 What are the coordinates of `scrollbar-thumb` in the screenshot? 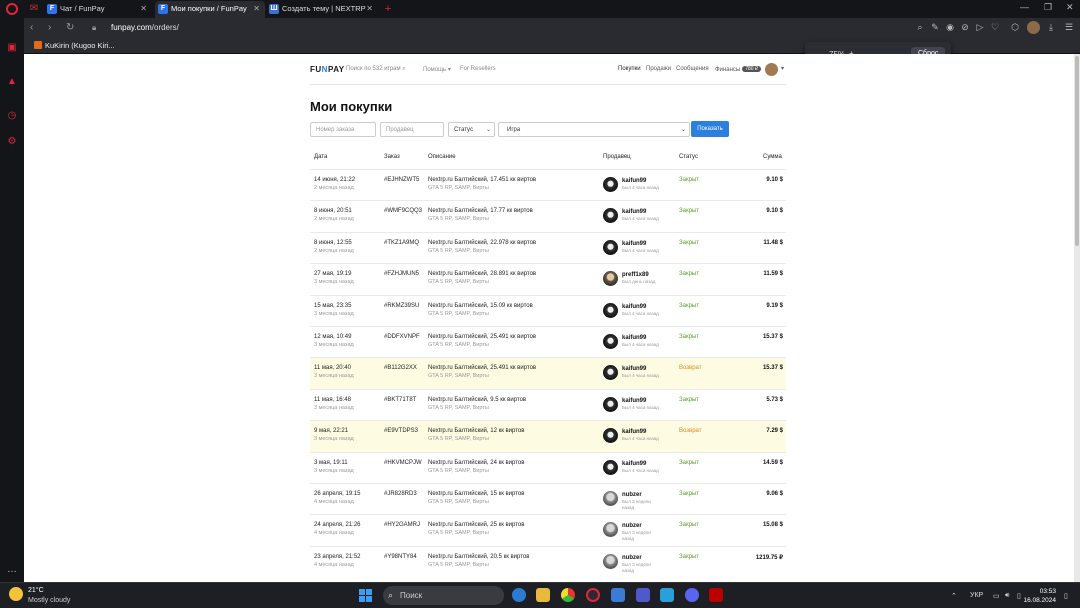 It's located at (1077, 151).